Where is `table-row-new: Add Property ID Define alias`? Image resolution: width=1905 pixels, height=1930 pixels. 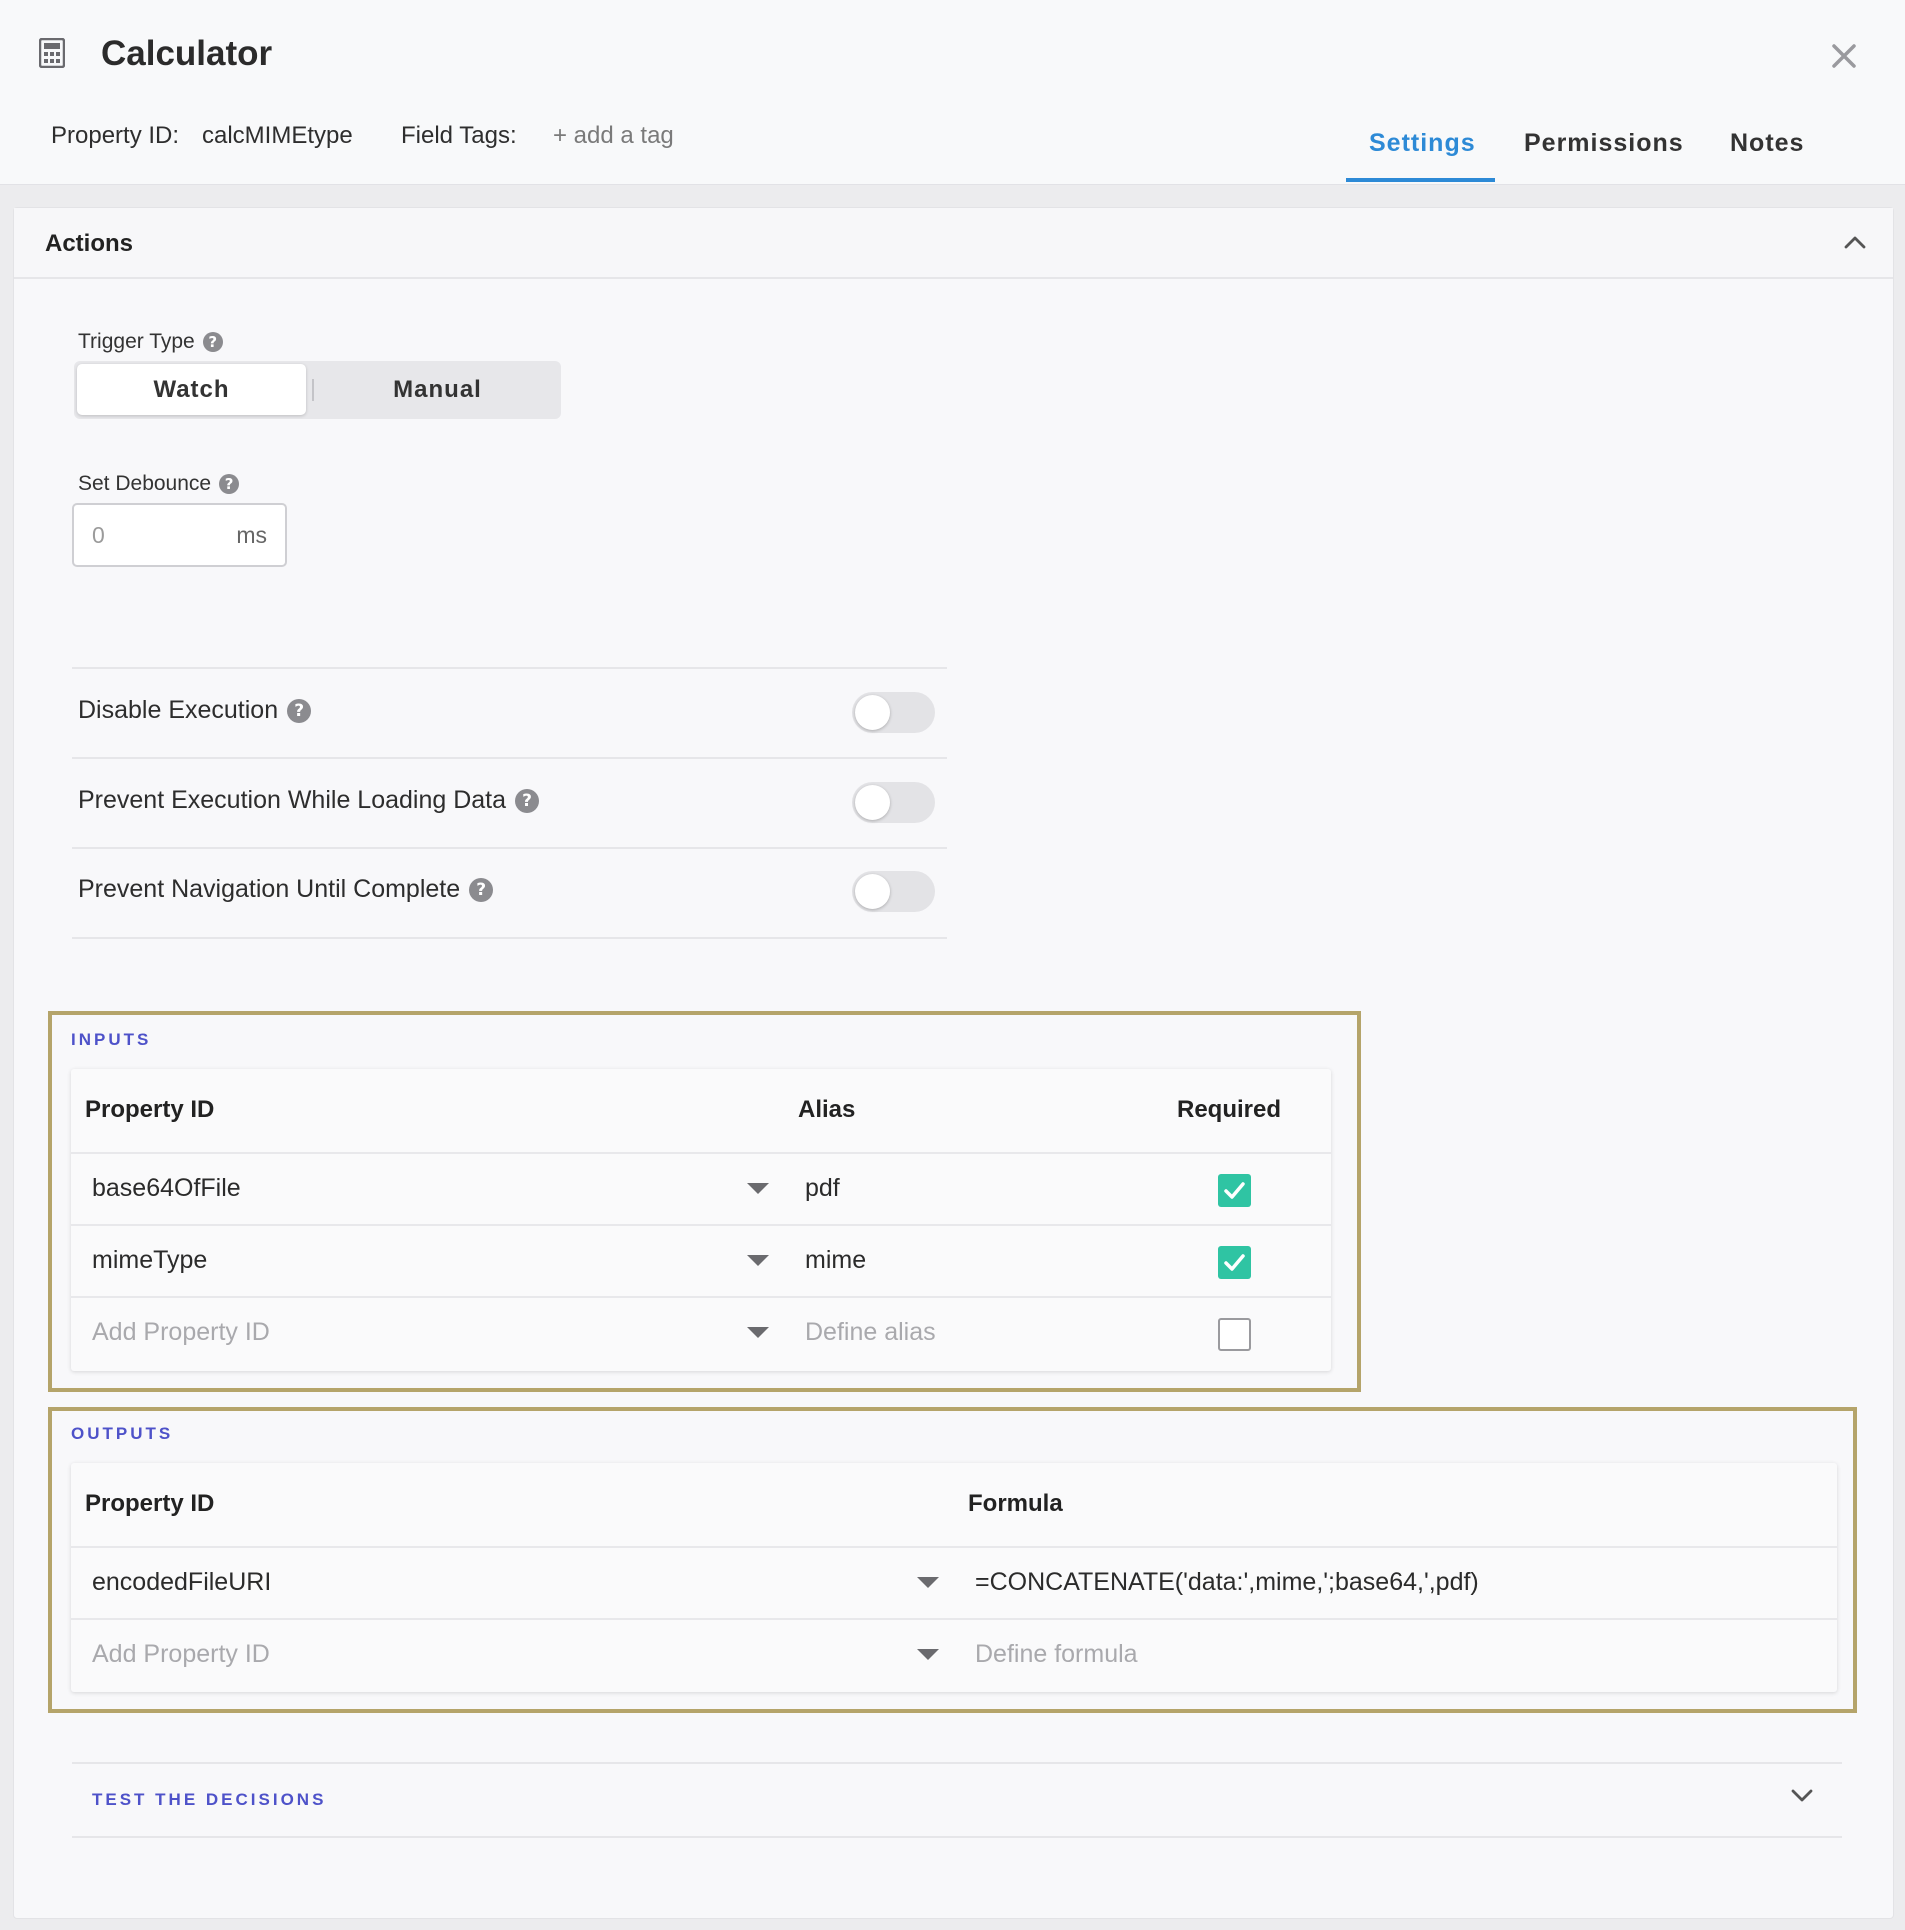
table-row-new: Add Property ID Define alias is located at coordinates (701, 1332).